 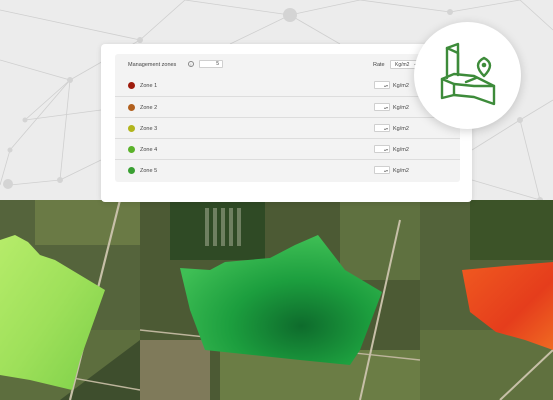 I want to click on zones-header-label: Management zones, so click(x=152, y=65).